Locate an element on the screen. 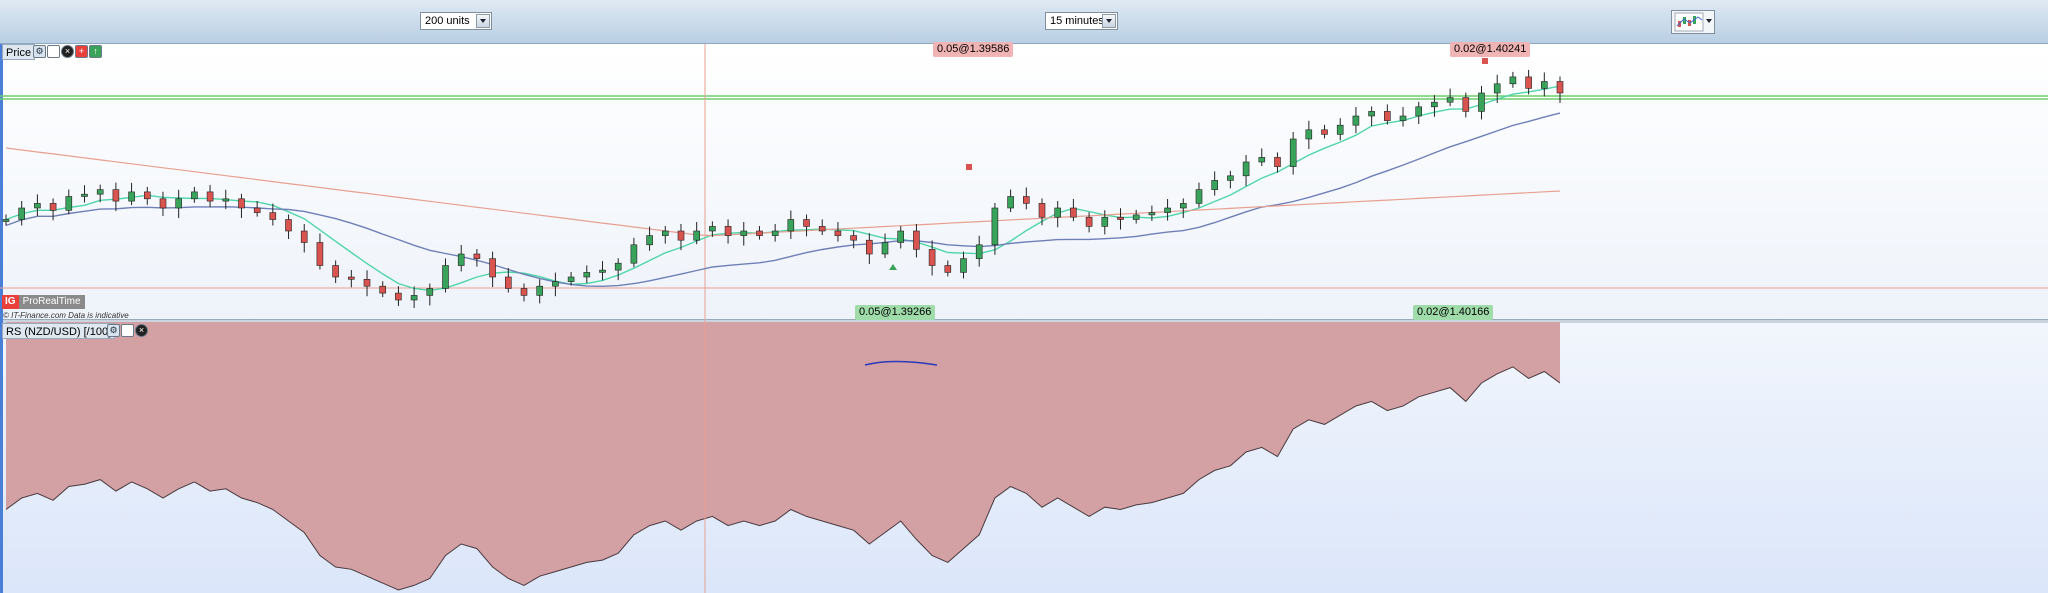 This screenshot has width=2048, height=593. ig-logo: IG is located at coordinates (10, 302).